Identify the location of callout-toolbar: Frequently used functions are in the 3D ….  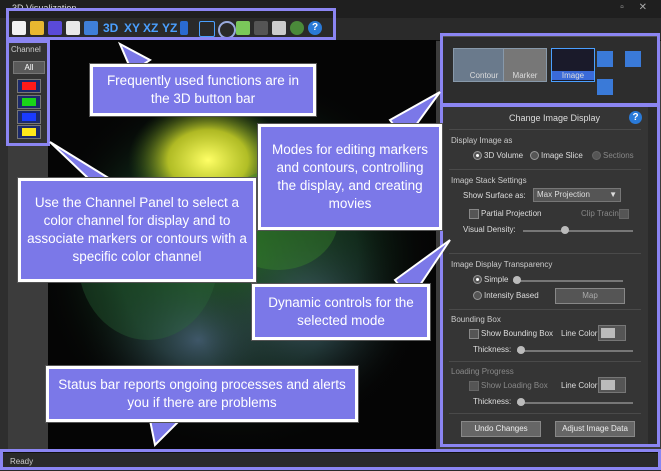
(203, 90).